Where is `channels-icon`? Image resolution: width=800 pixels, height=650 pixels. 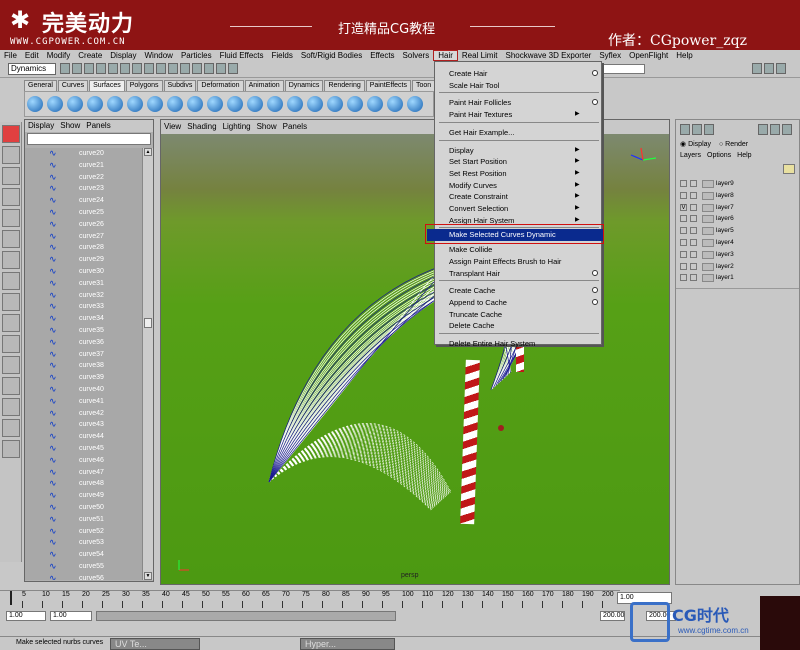
channels-icon is located at coordinates (685, 129).